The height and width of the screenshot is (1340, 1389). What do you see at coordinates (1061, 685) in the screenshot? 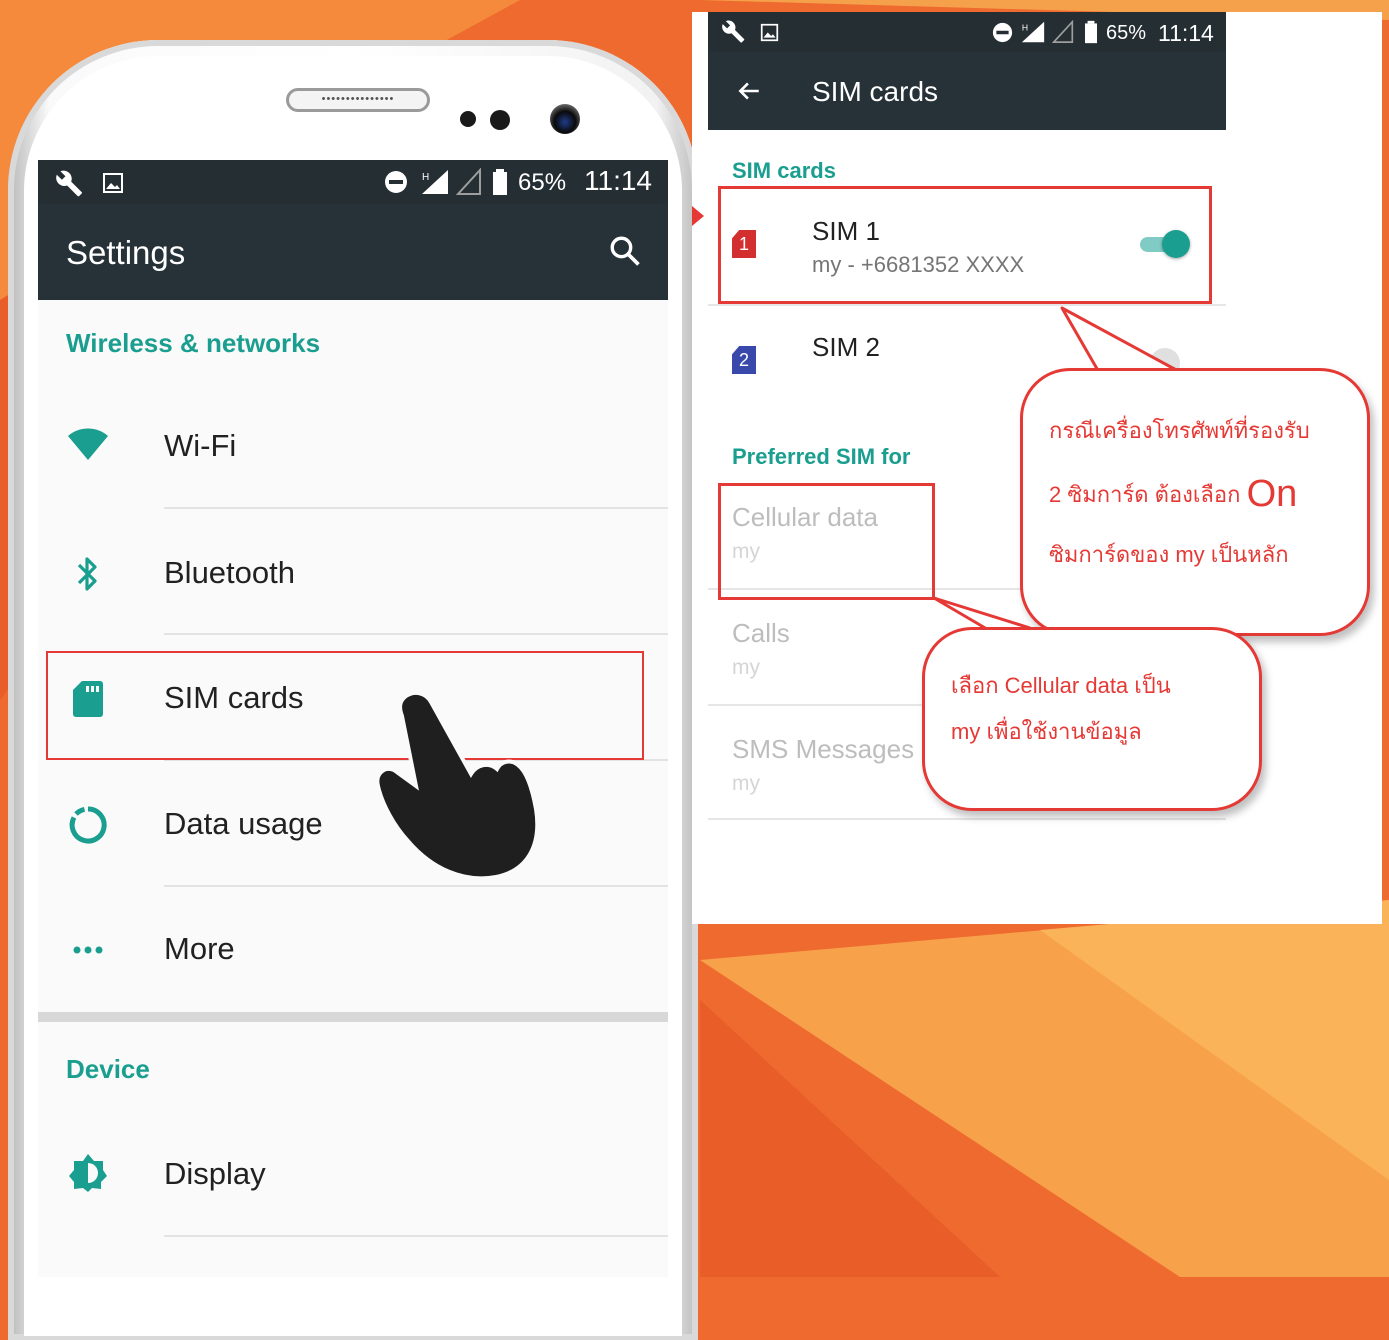
I see `callout-text: เลือก Cellular data เป็น` at bounding box center [1061, 685].